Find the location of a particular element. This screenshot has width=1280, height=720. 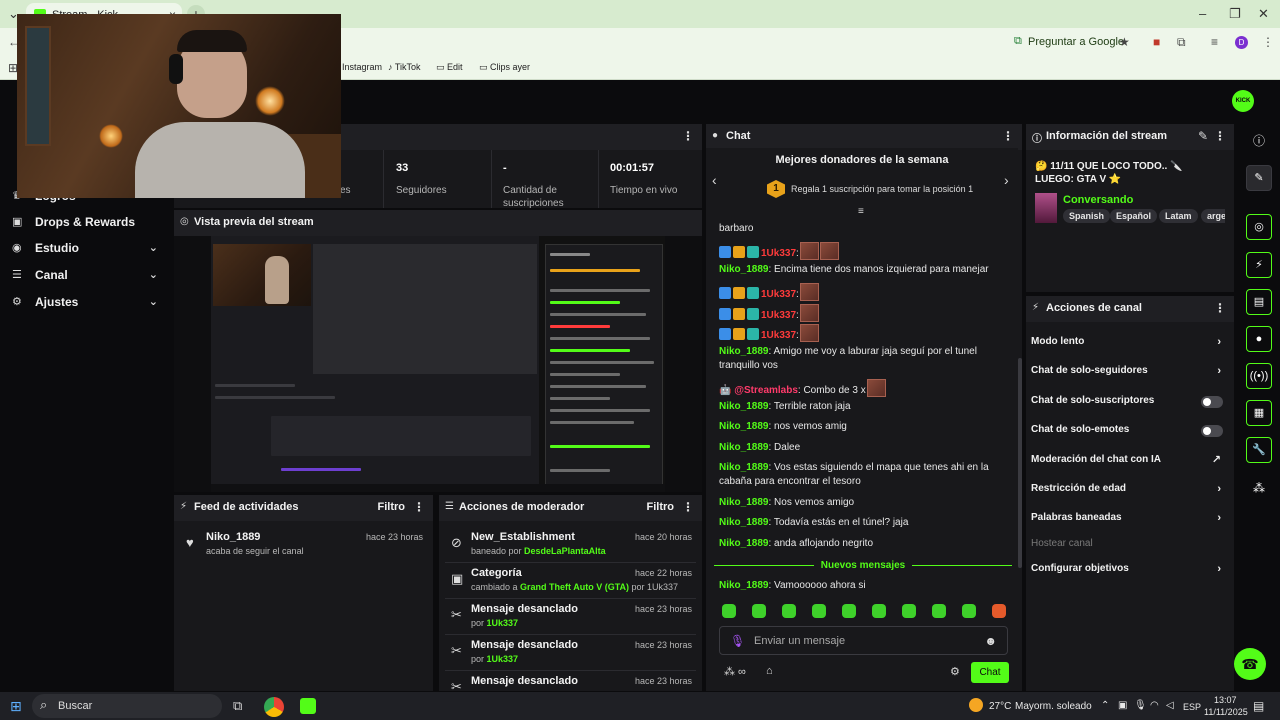

subscribers-only-toggle is located at coordinates (1212, 402).